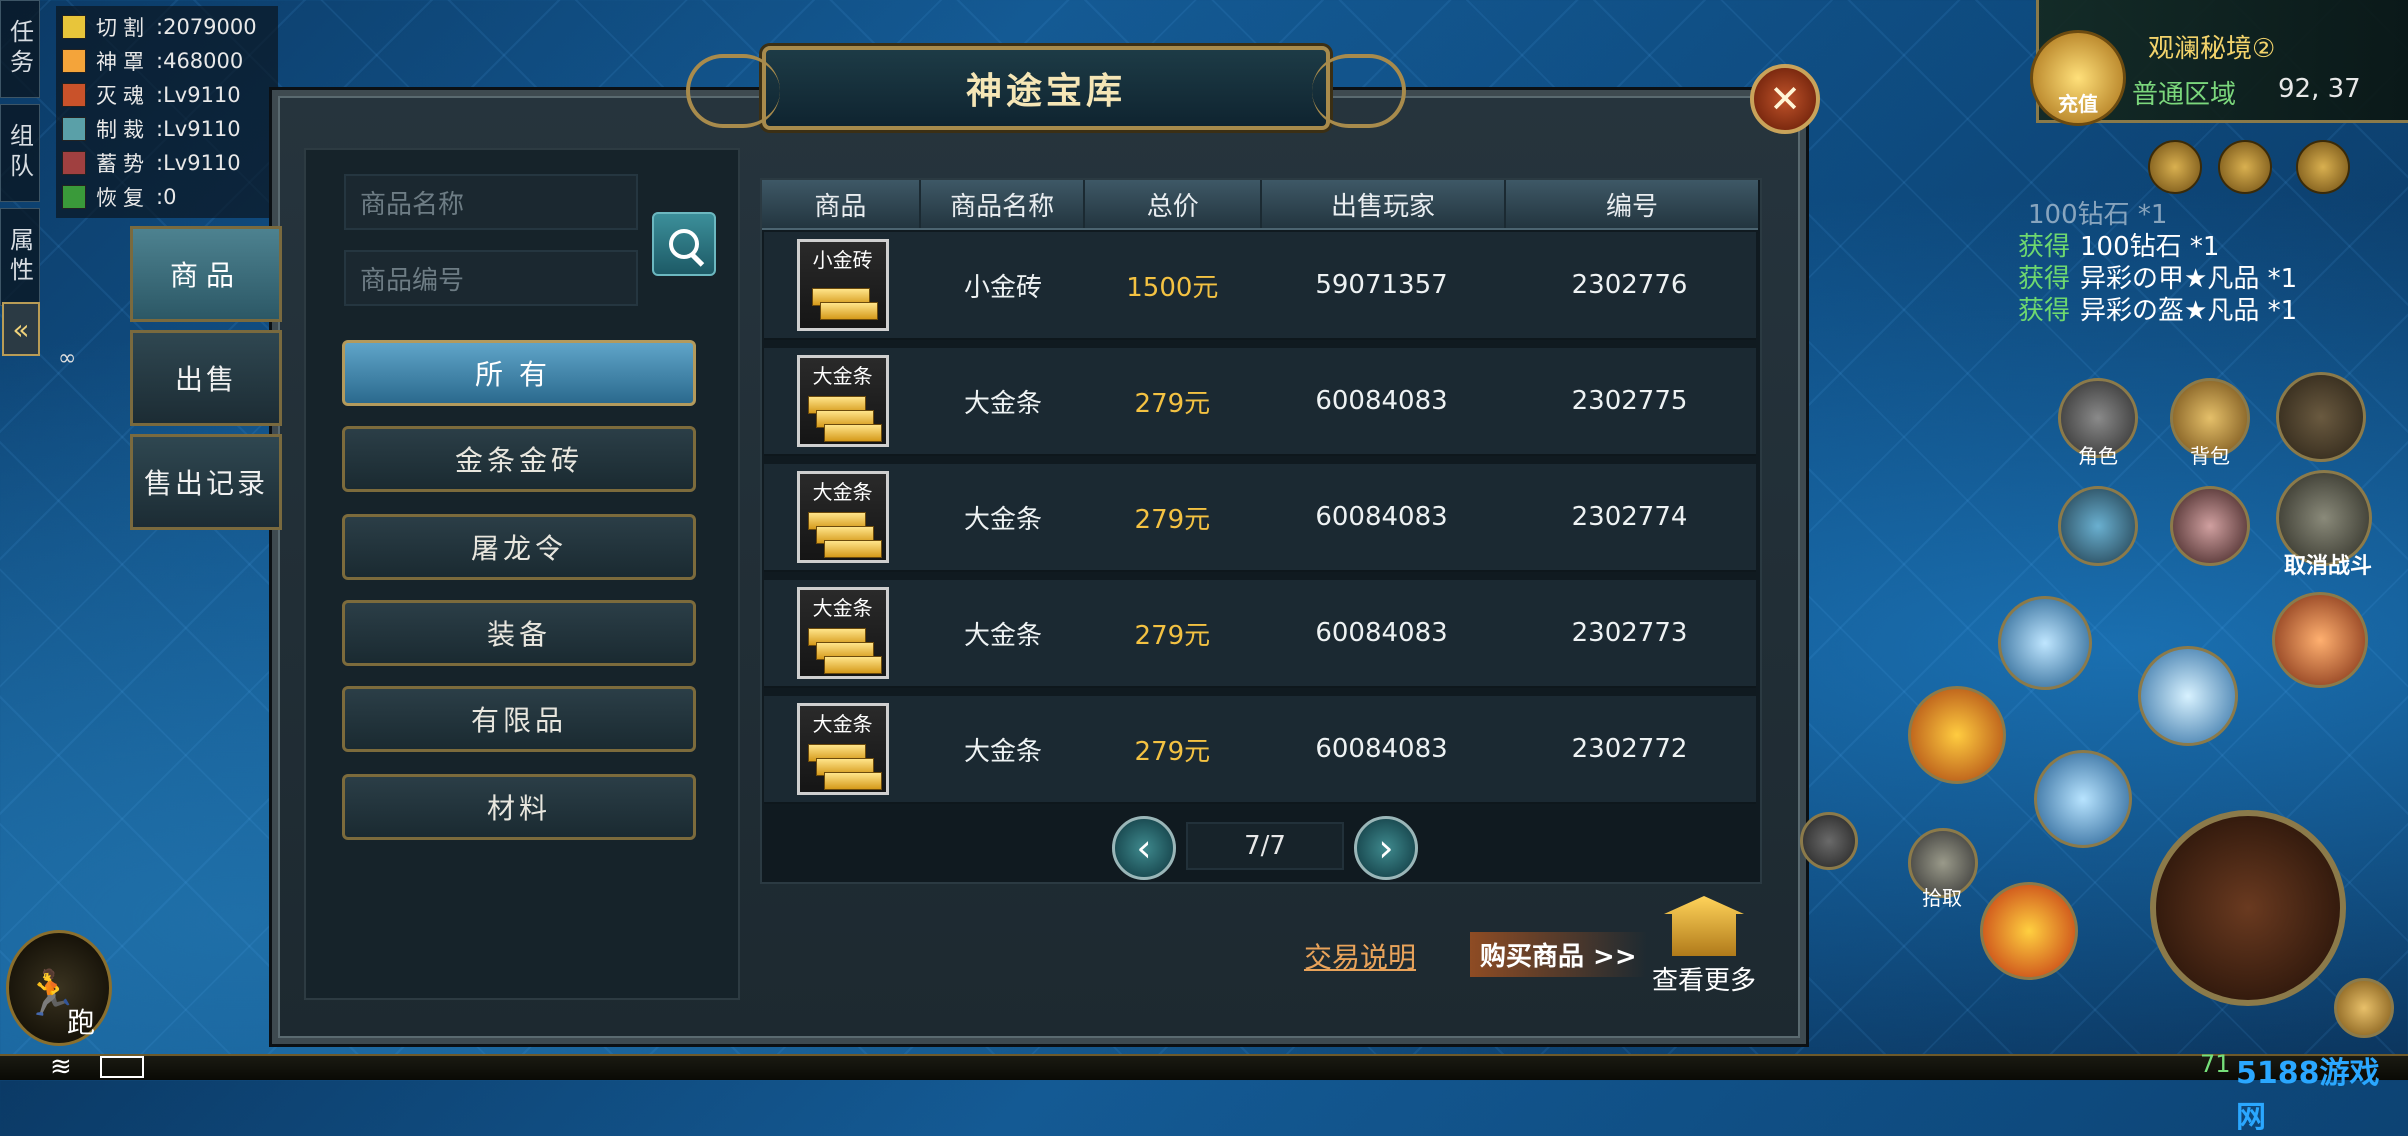  I want to click on view-more-button: 查看更多, so click(1704, 946).